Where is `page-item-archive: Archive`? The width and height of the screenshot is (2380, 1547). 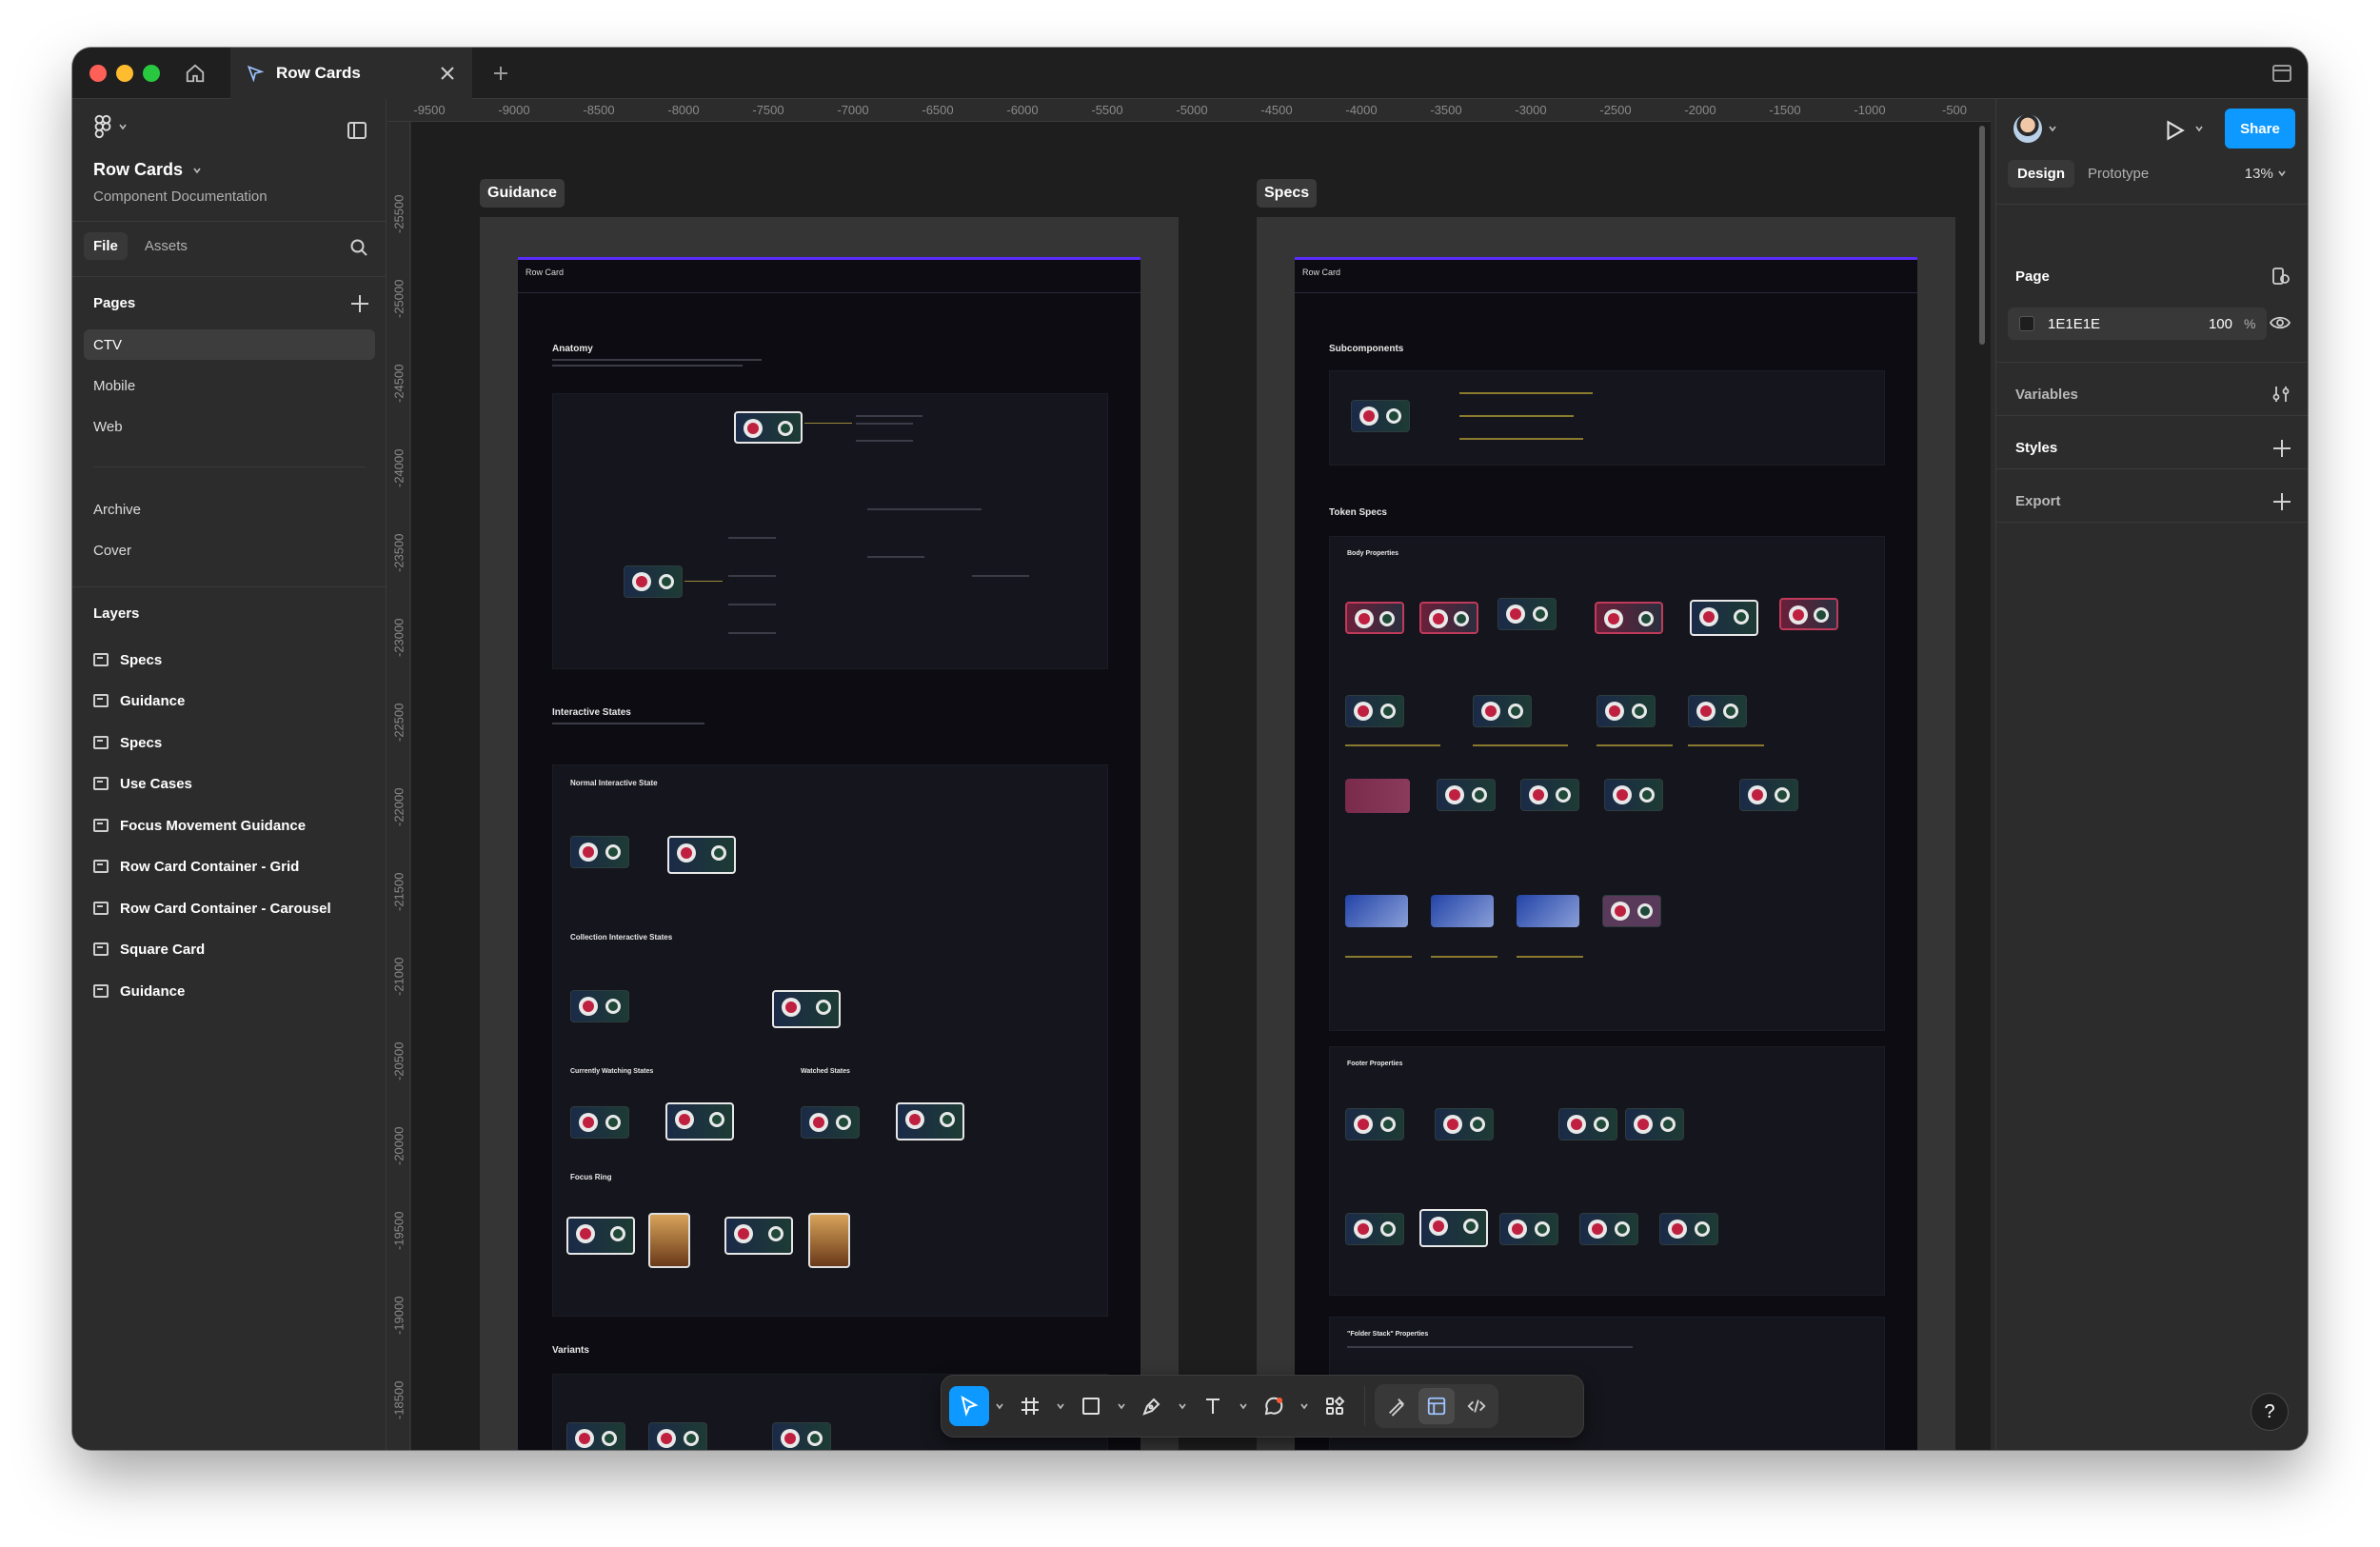 page-item-archive: Archive is located at coordinates (229, 509).